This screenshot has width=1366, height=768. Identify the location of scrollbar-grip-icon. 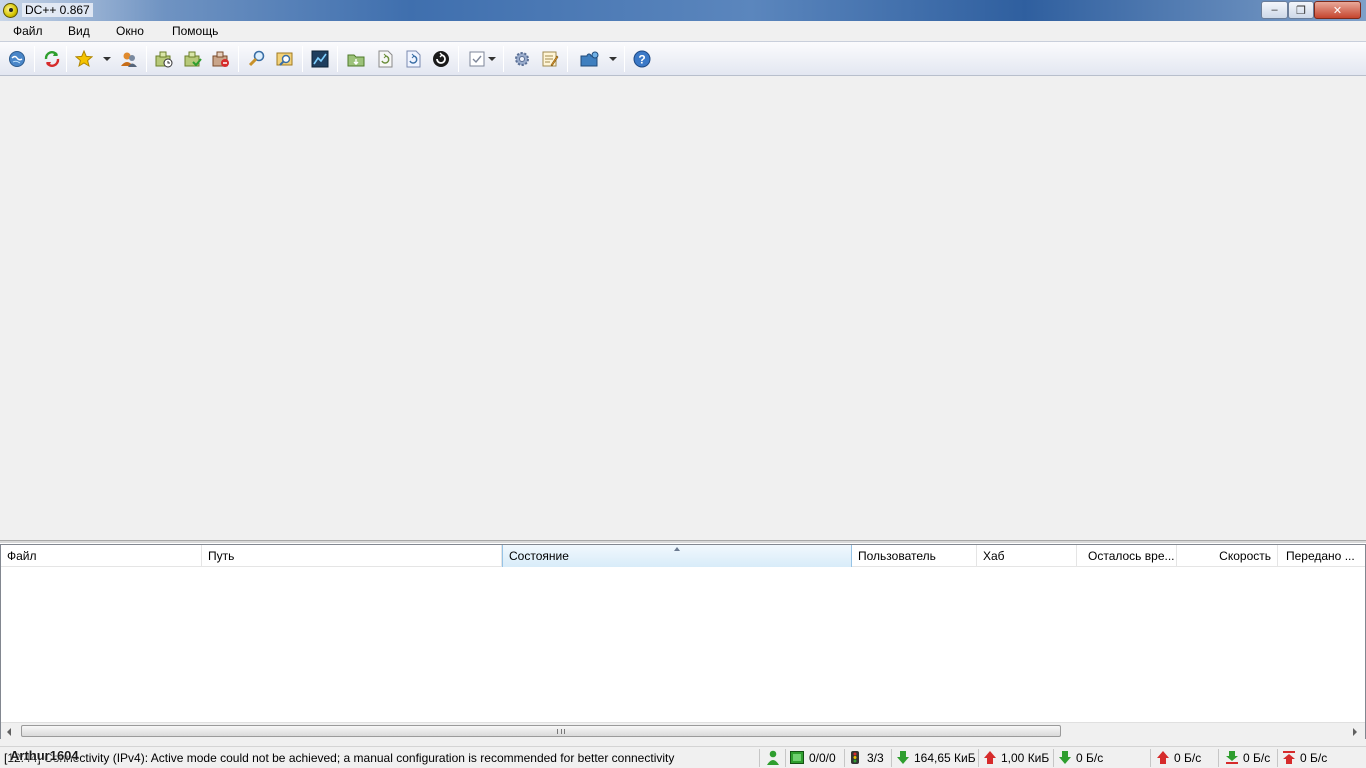
(561, 731).